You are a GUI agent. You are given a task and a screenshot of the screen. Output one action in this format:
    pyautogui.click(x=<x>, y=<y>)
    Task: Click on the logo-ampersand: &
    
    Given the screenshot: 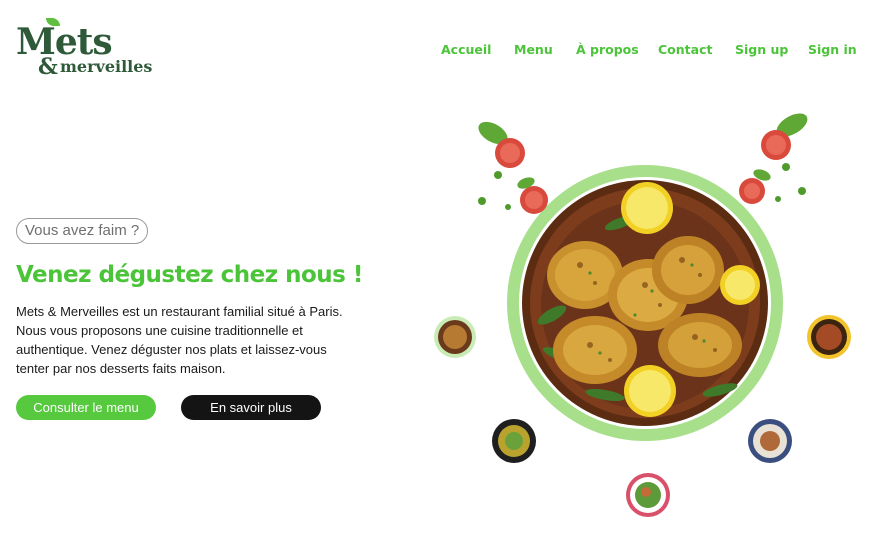 What is the action you would take?
    pyautogui.click(x=48, y=67)
    